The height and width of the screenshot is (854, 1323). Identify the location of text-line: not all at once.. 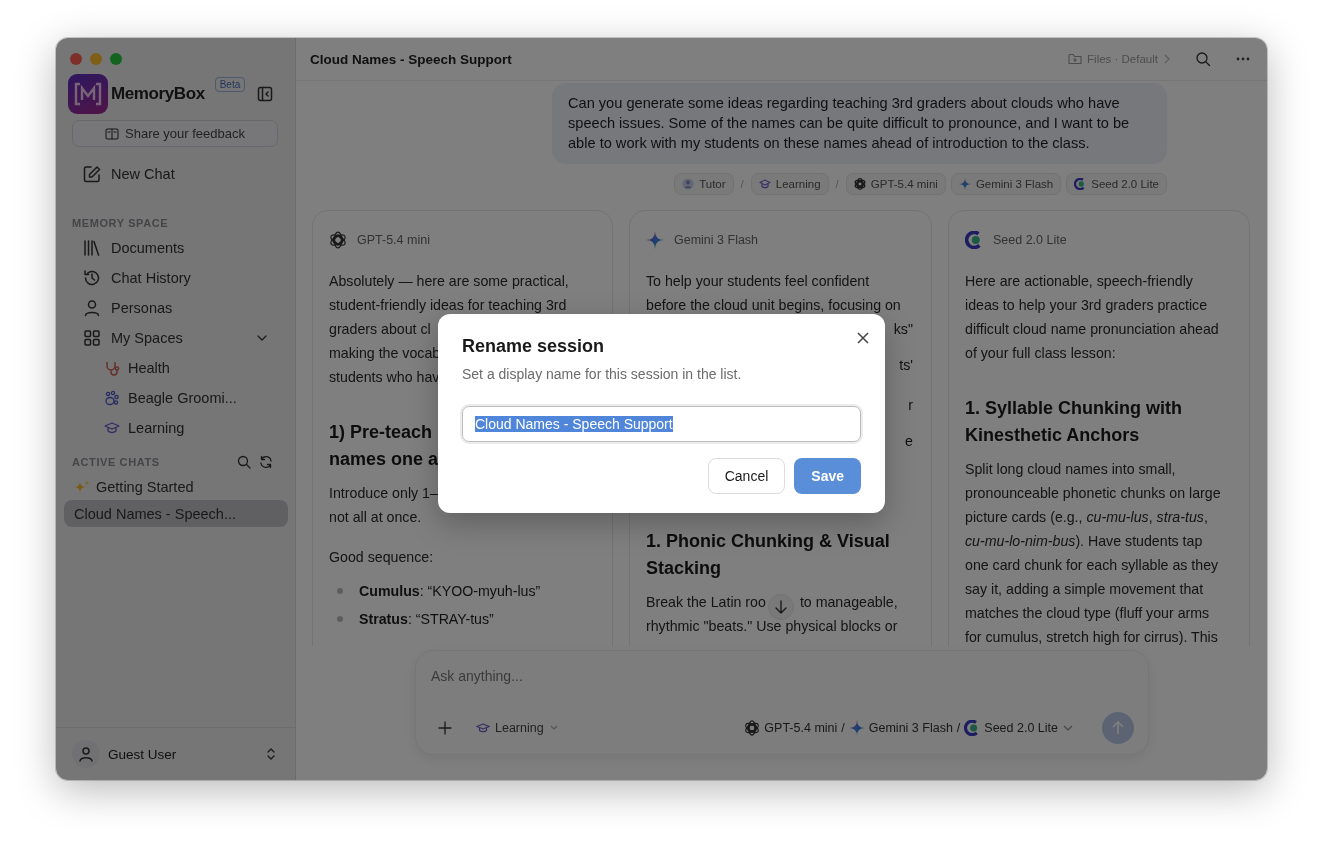
(375, 517).